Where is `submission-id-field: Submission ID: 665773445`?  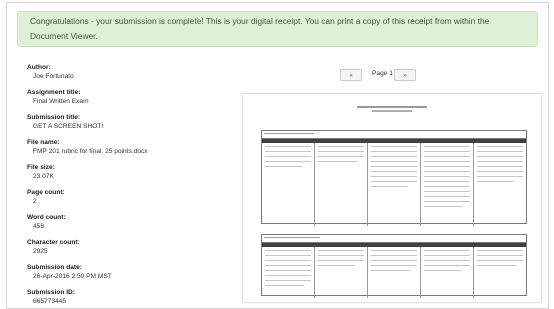 submission-id-field: Submission ID: 665773445 is located at coordinates (127, 297).